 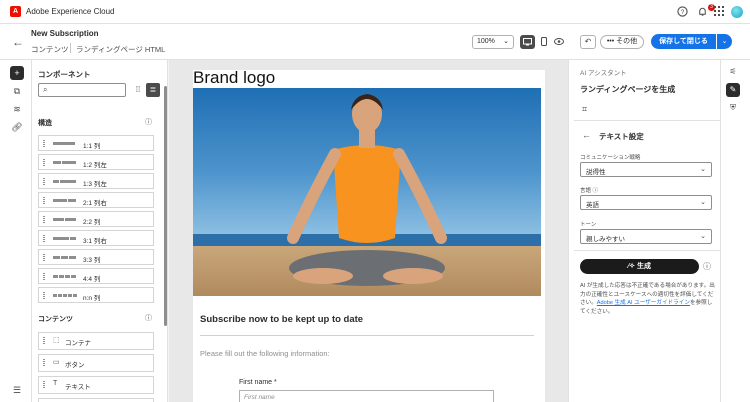 What do you see at coordinates (646, 202) in the screenshot?
I see `language-select: 英語 ⌄` at bounding box center [646, 202].